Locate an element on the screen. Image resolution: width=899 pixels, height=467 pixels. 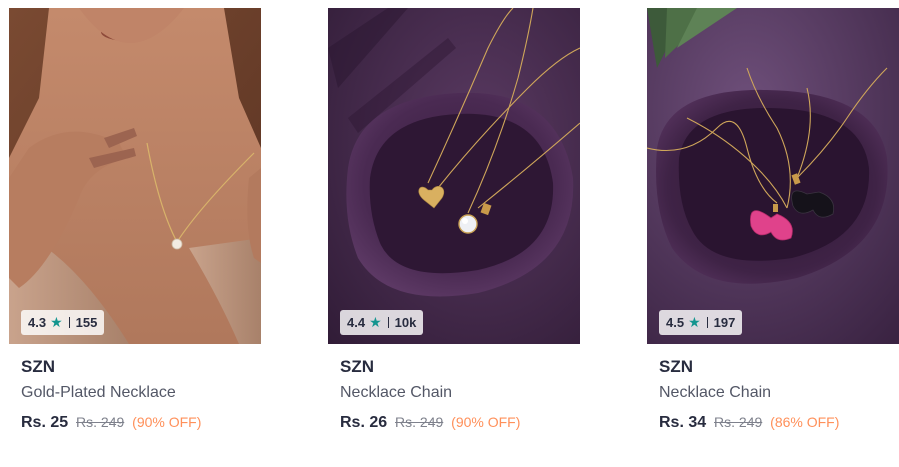
rating-badge: 4.3 ★ 155 is located at coordinates (63, 322).